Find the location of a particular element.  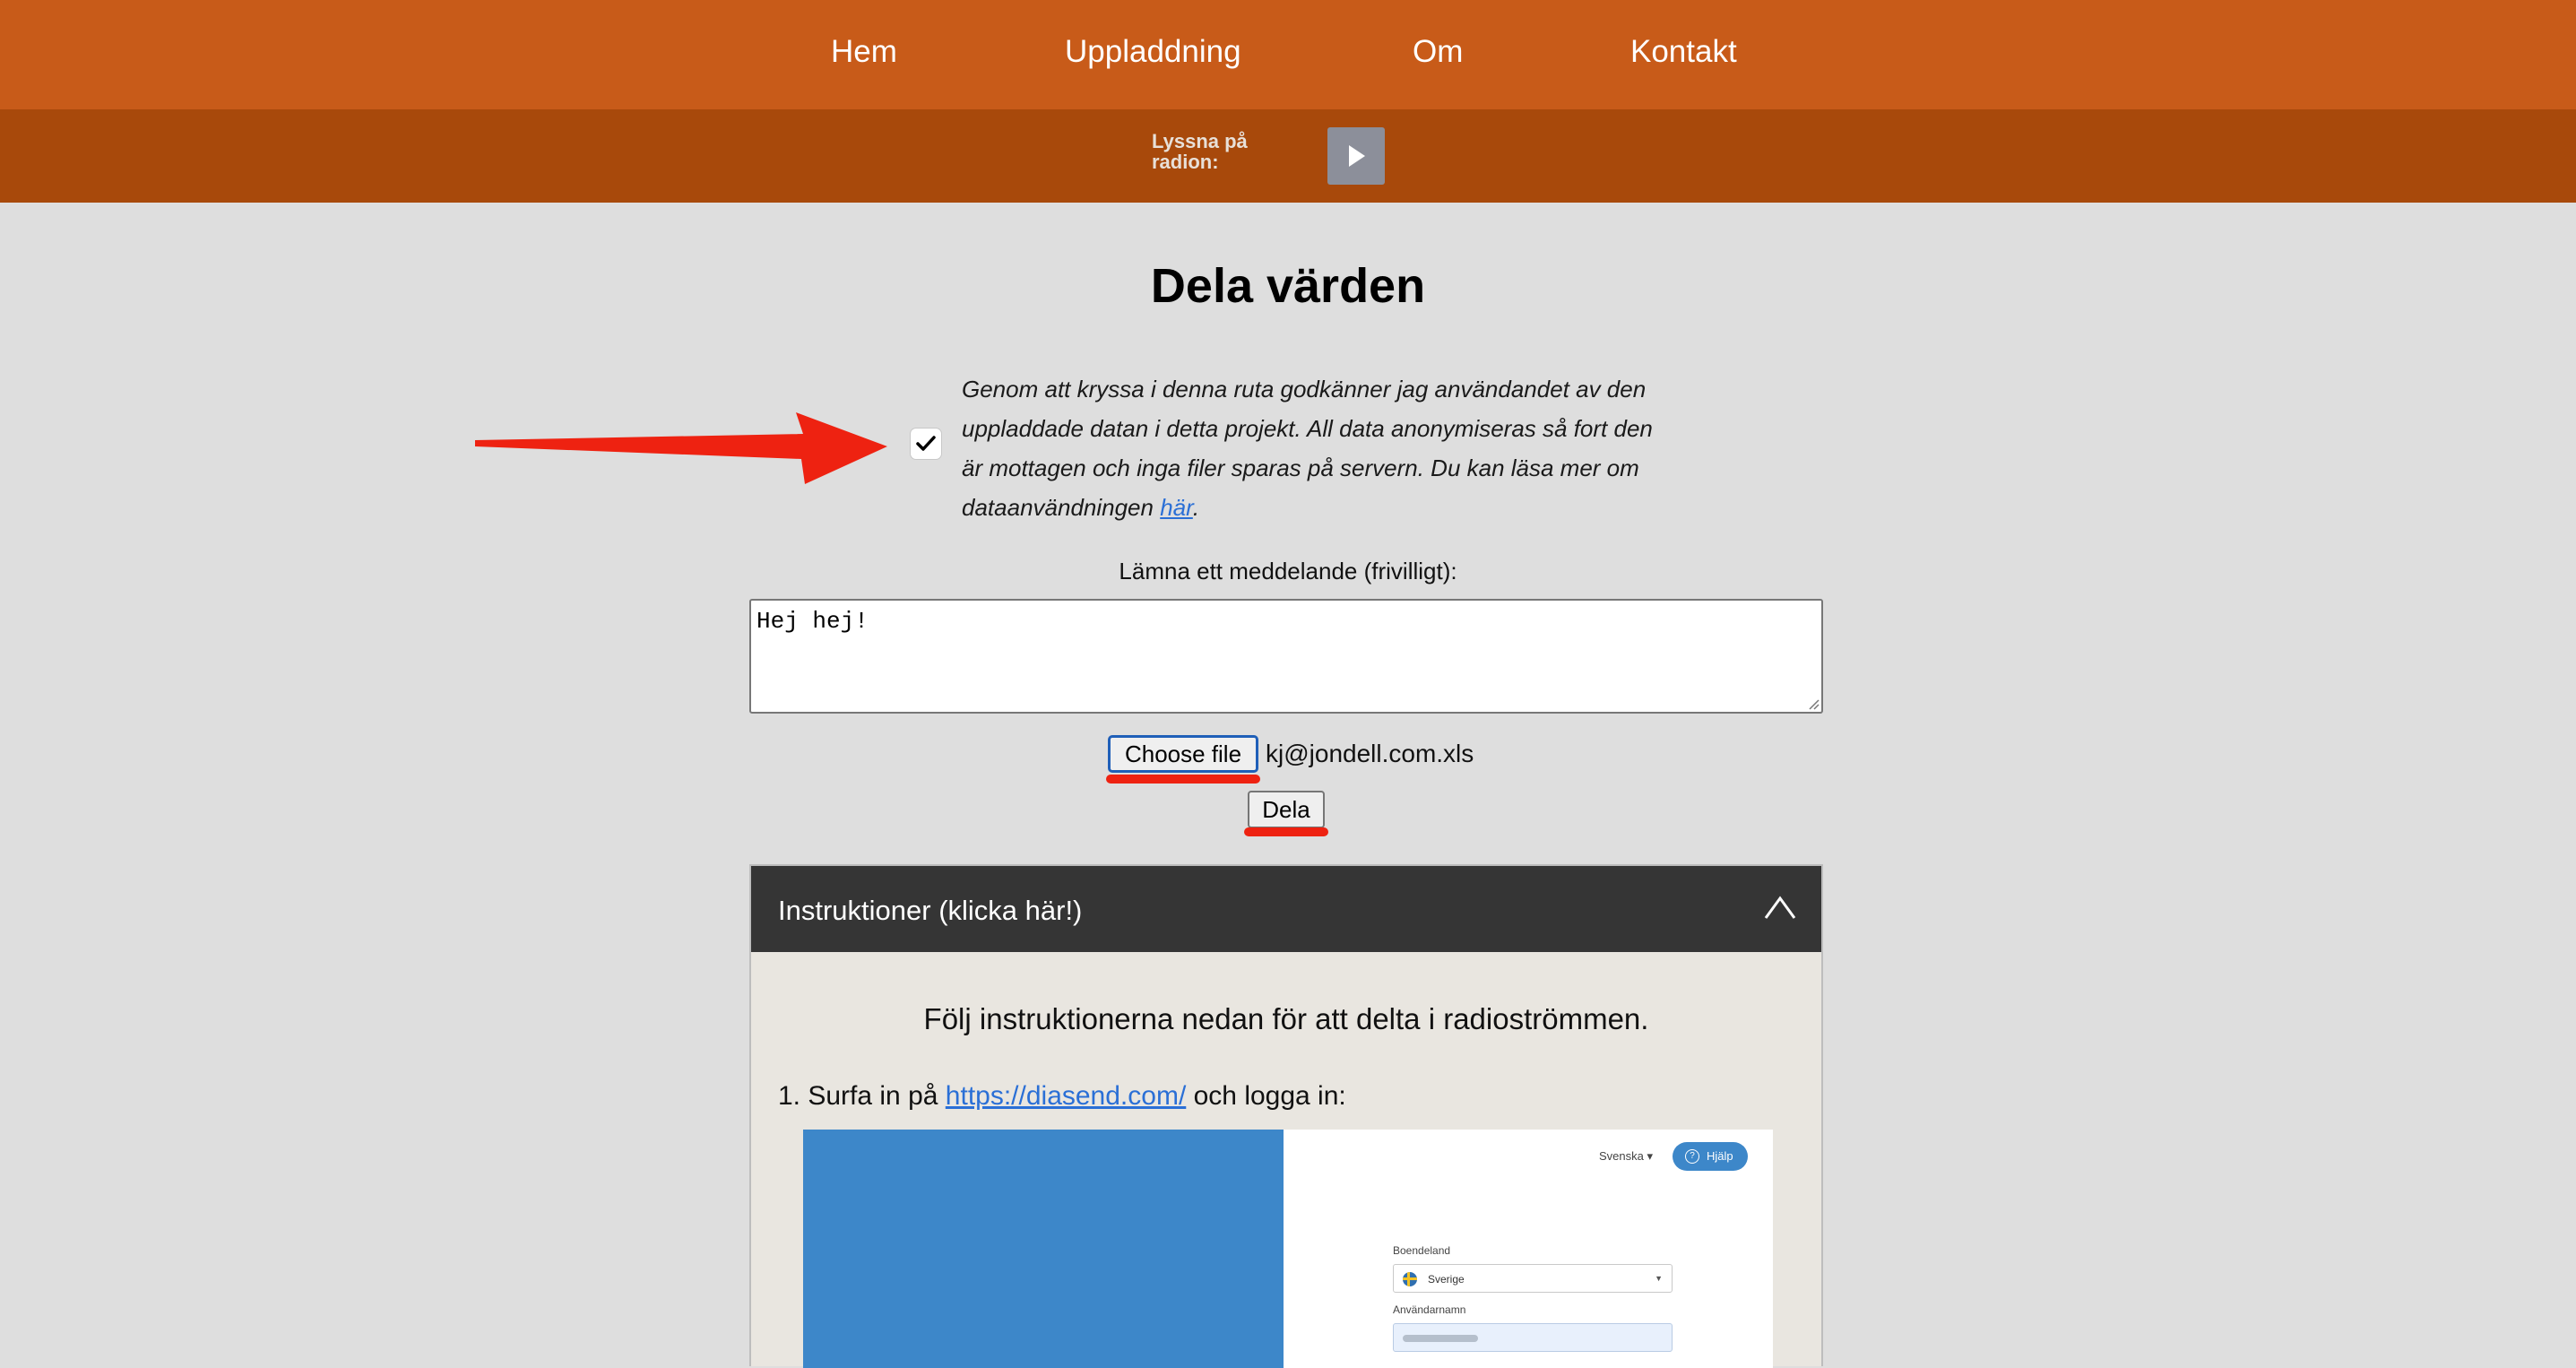

instructions-title: Instruktioner (klicka här!) is located at coordinates (930, 910).